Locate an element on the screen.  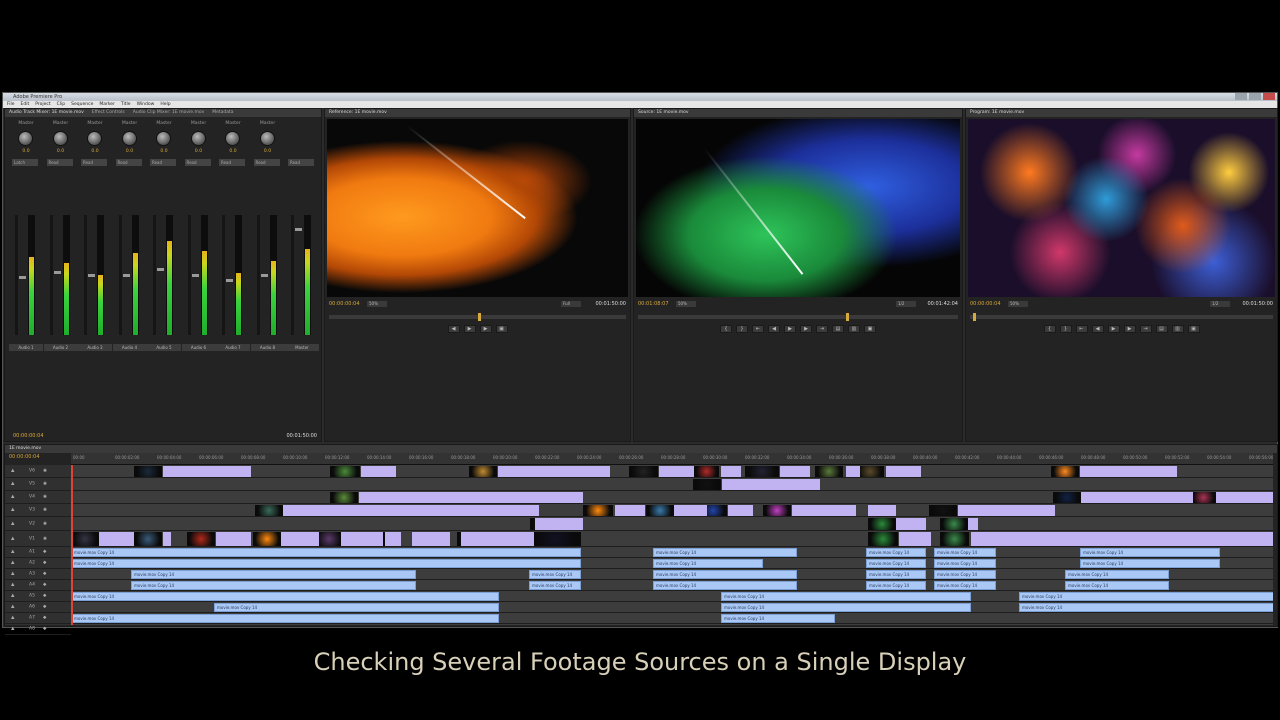
lift-icon: ▤ is located at coordinates (1161, 329).